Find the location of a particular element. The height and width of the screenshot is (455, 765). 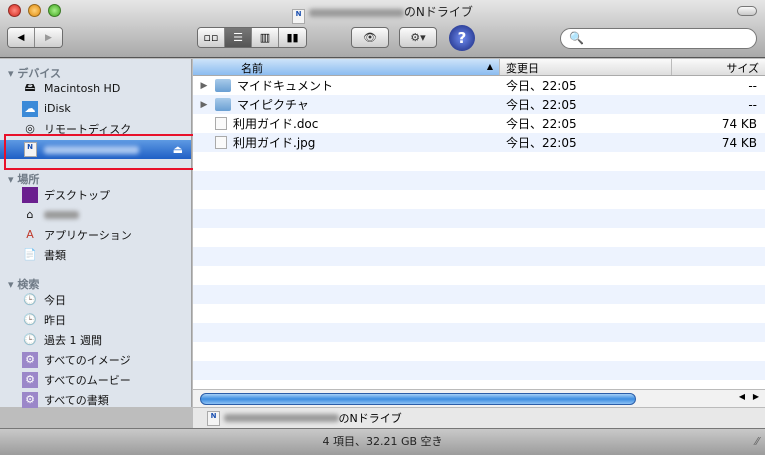

sidebar-item-macintosh-hd: 🖴 Macintosh HD is located at coordinates (107, 88).